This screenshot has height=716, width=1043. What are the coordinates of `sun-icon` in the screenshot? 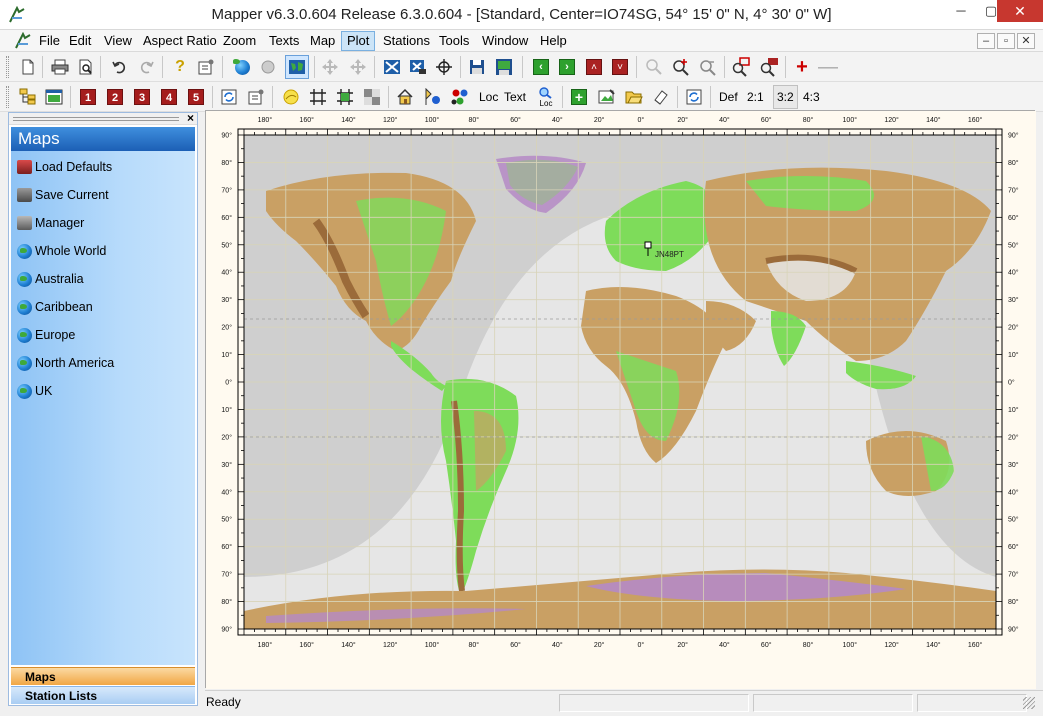 It's located at (291, 97).